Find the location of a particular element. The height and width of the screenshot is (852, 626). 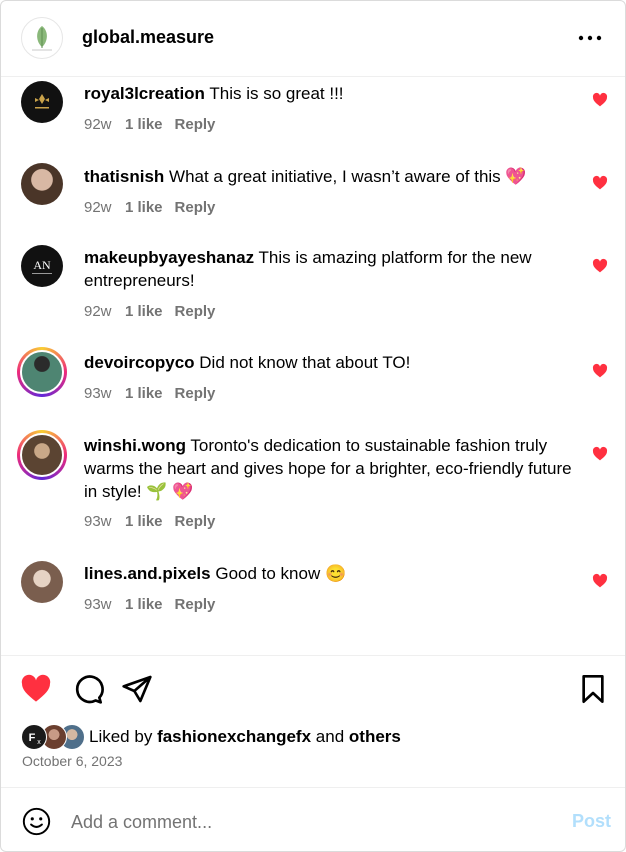

monogram-logo-icon: AN is located at coordinates (42, 266).